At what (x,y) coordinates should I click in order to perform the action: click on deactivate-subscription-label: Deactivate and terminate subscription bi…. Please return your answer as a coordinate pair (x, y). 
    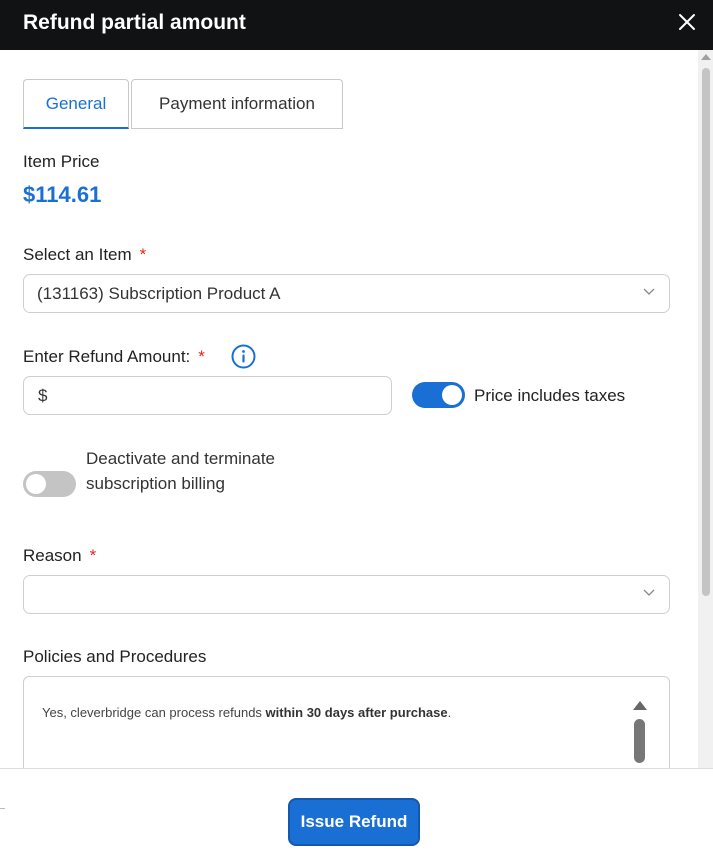
    Looking at the image, I should click on (180, 471).